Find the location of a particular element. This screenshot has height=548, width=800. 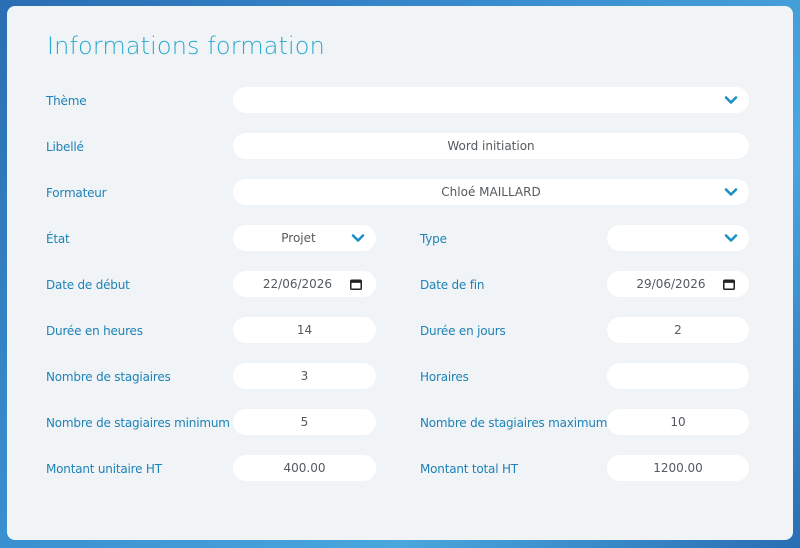

duree-jours-input: 2 is located at coordinates (678, 330).